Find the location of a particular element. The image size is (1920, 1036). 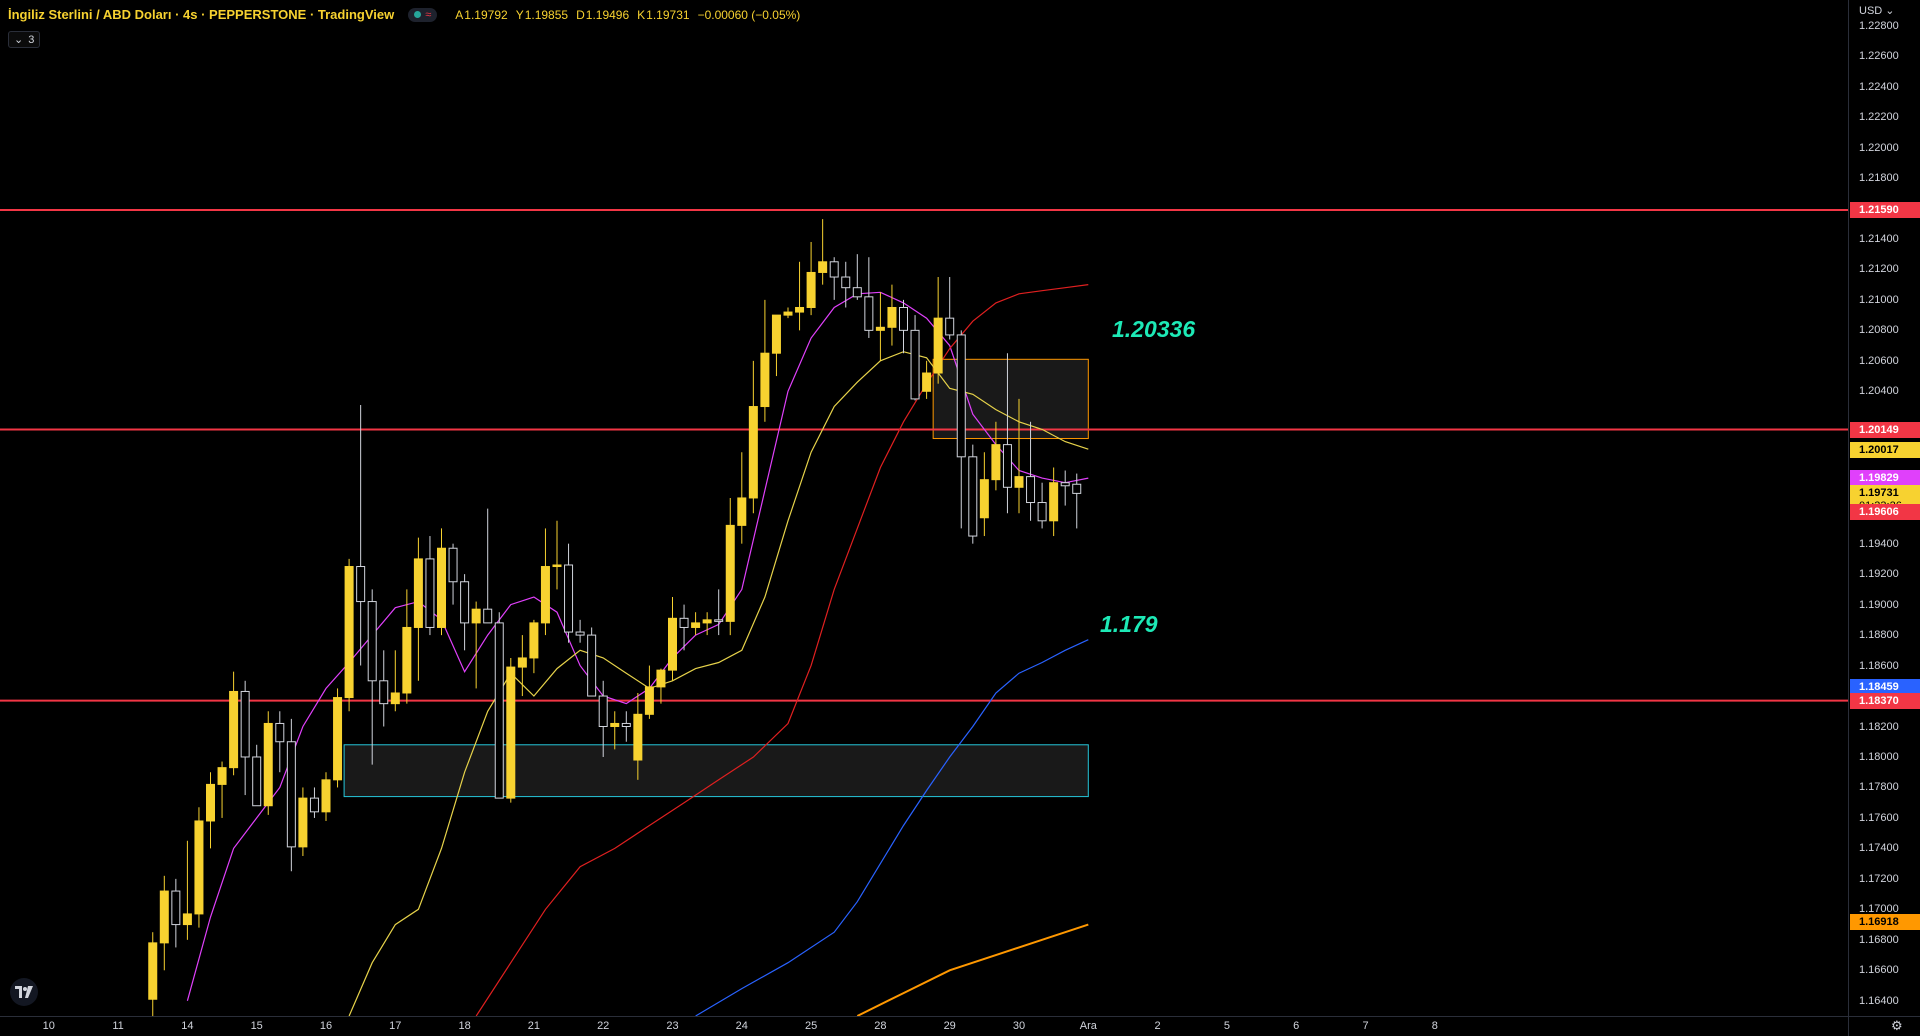

time-tick-label: 23 is located at coordinates (672, 1026).